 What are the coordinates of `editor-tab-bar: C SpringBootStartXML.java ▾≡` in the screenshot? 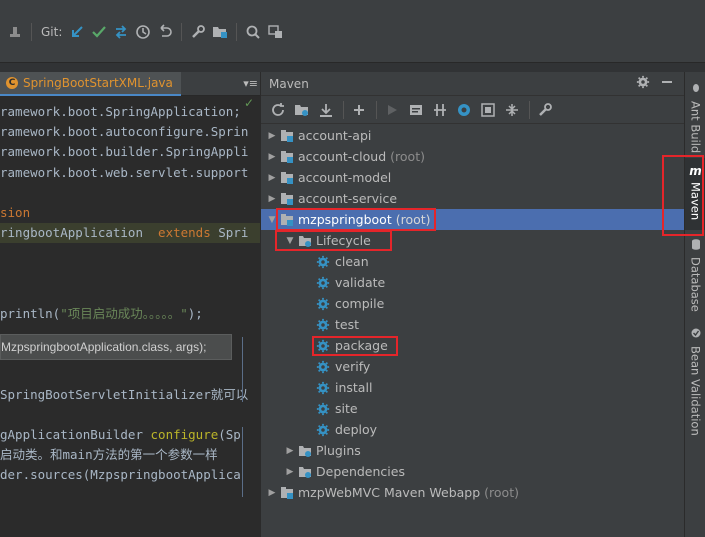 It's located at (130, 84).